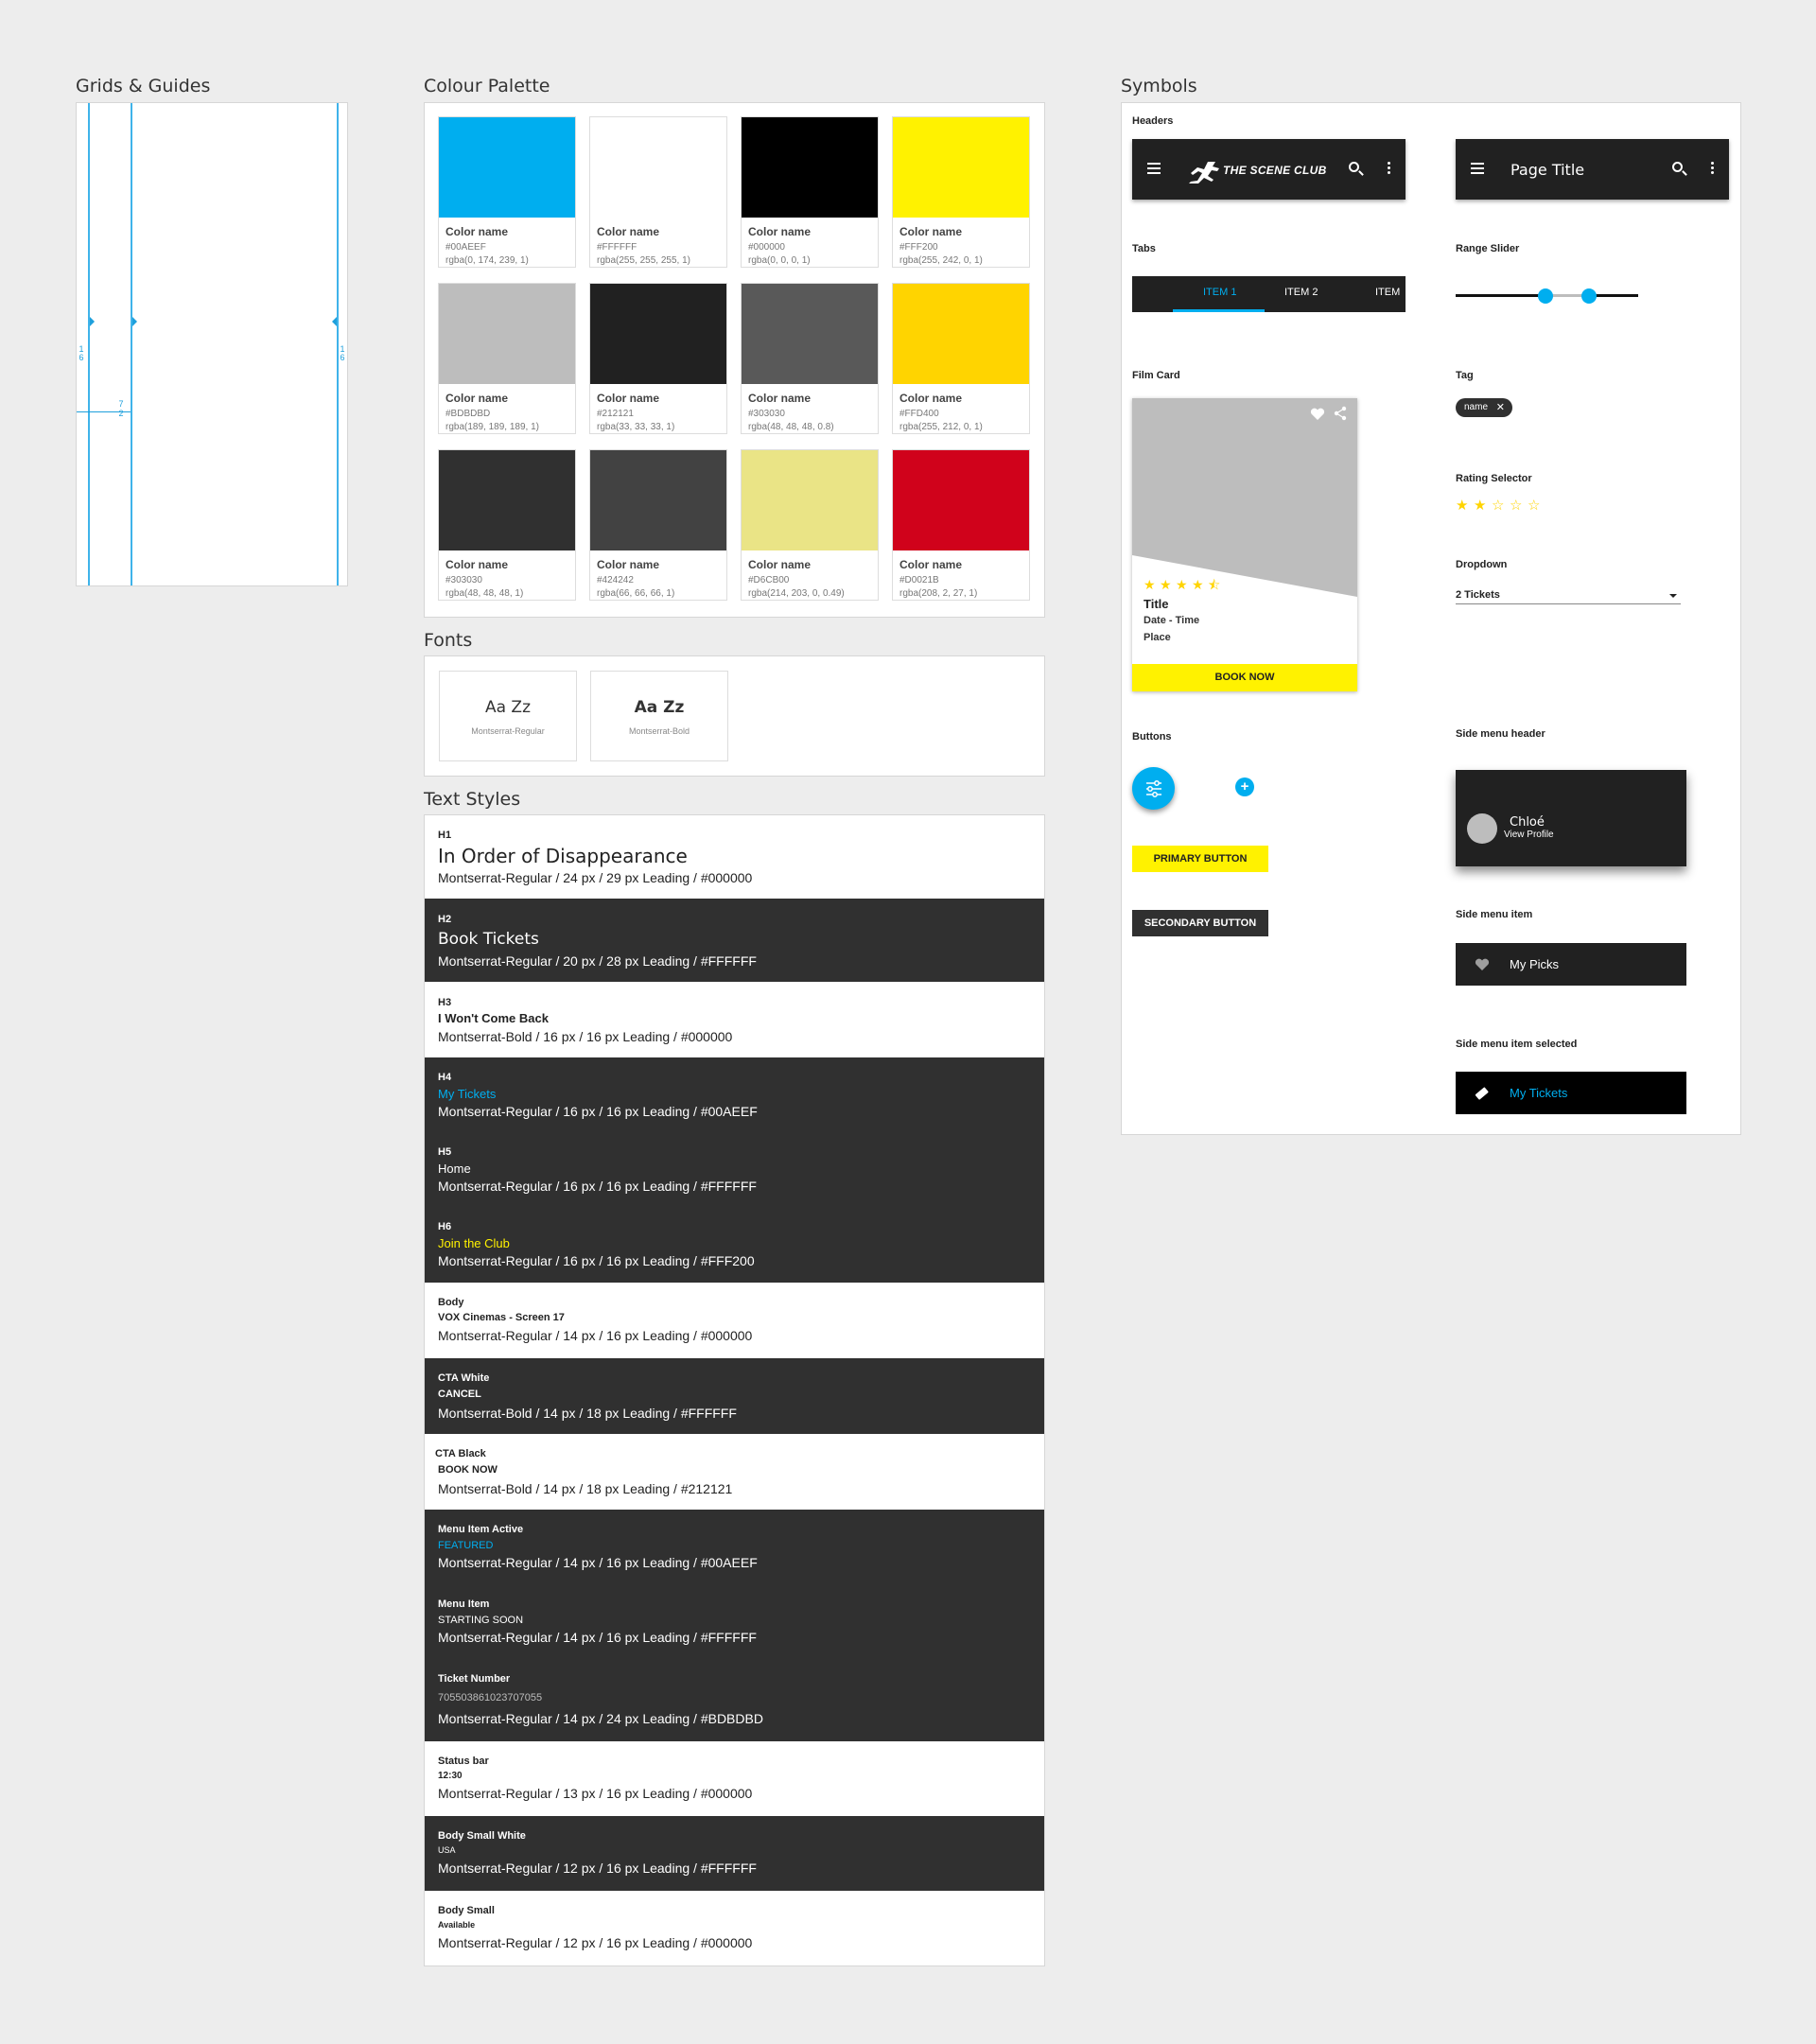 Image resolution: width=1816 pixels, height=2044 pixels. Describe the element at coordinates (1317, 414) in the screenshot. I see `heart-icon` at that location.